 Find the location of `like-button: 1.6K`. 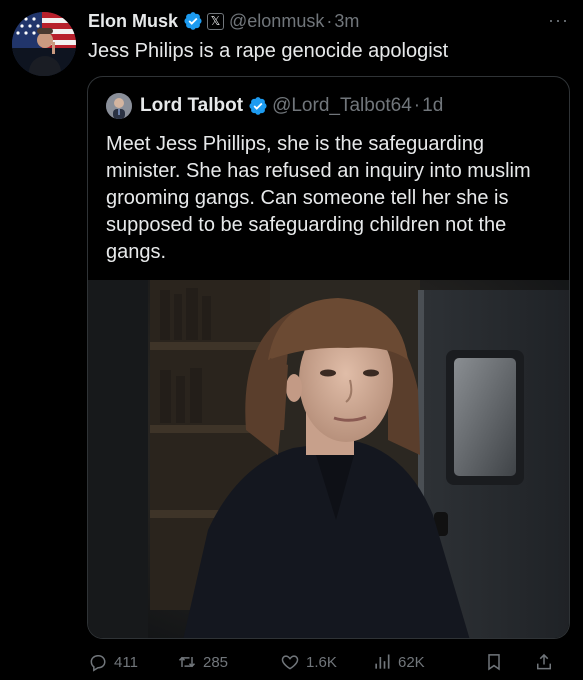

like-button: 1.6K is located at coordinates (326, 662).